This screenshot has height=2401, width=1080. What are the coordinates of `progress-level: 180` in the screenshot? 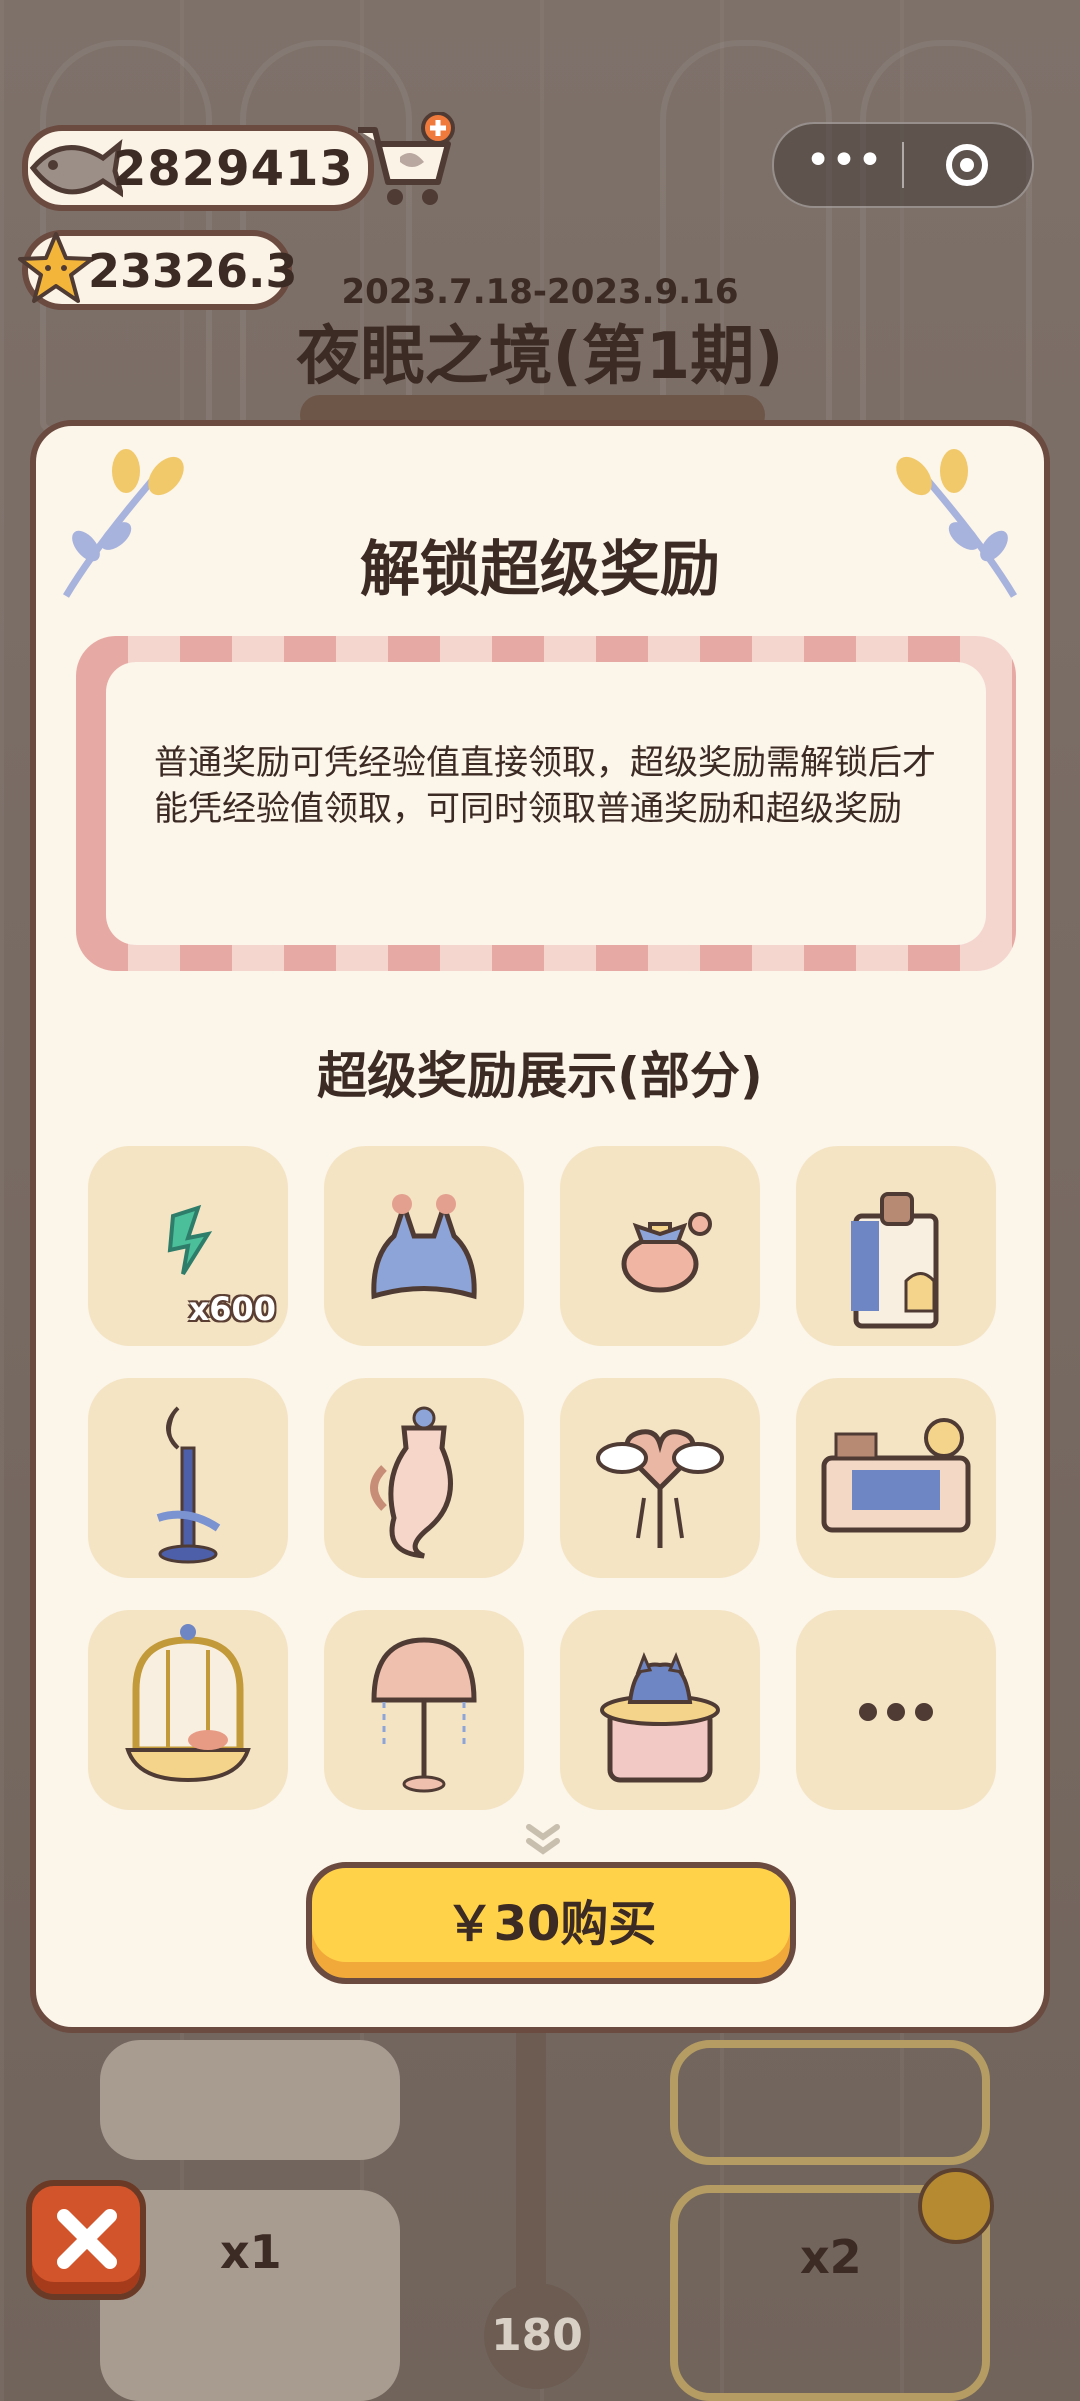 It's located at (537, 2336).